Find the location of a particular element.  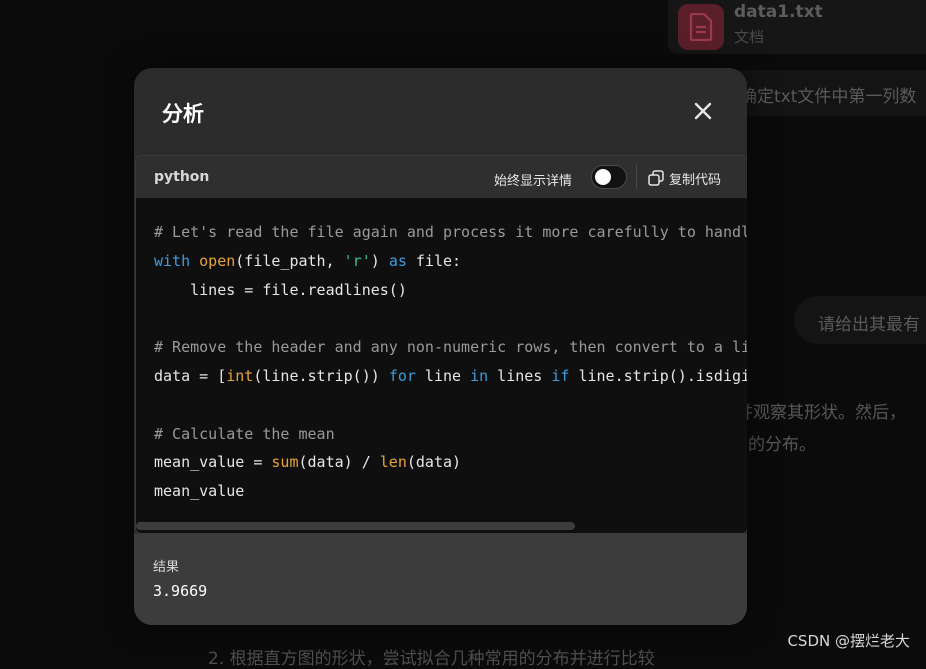

header-divider is located at coordinates (636, 177).